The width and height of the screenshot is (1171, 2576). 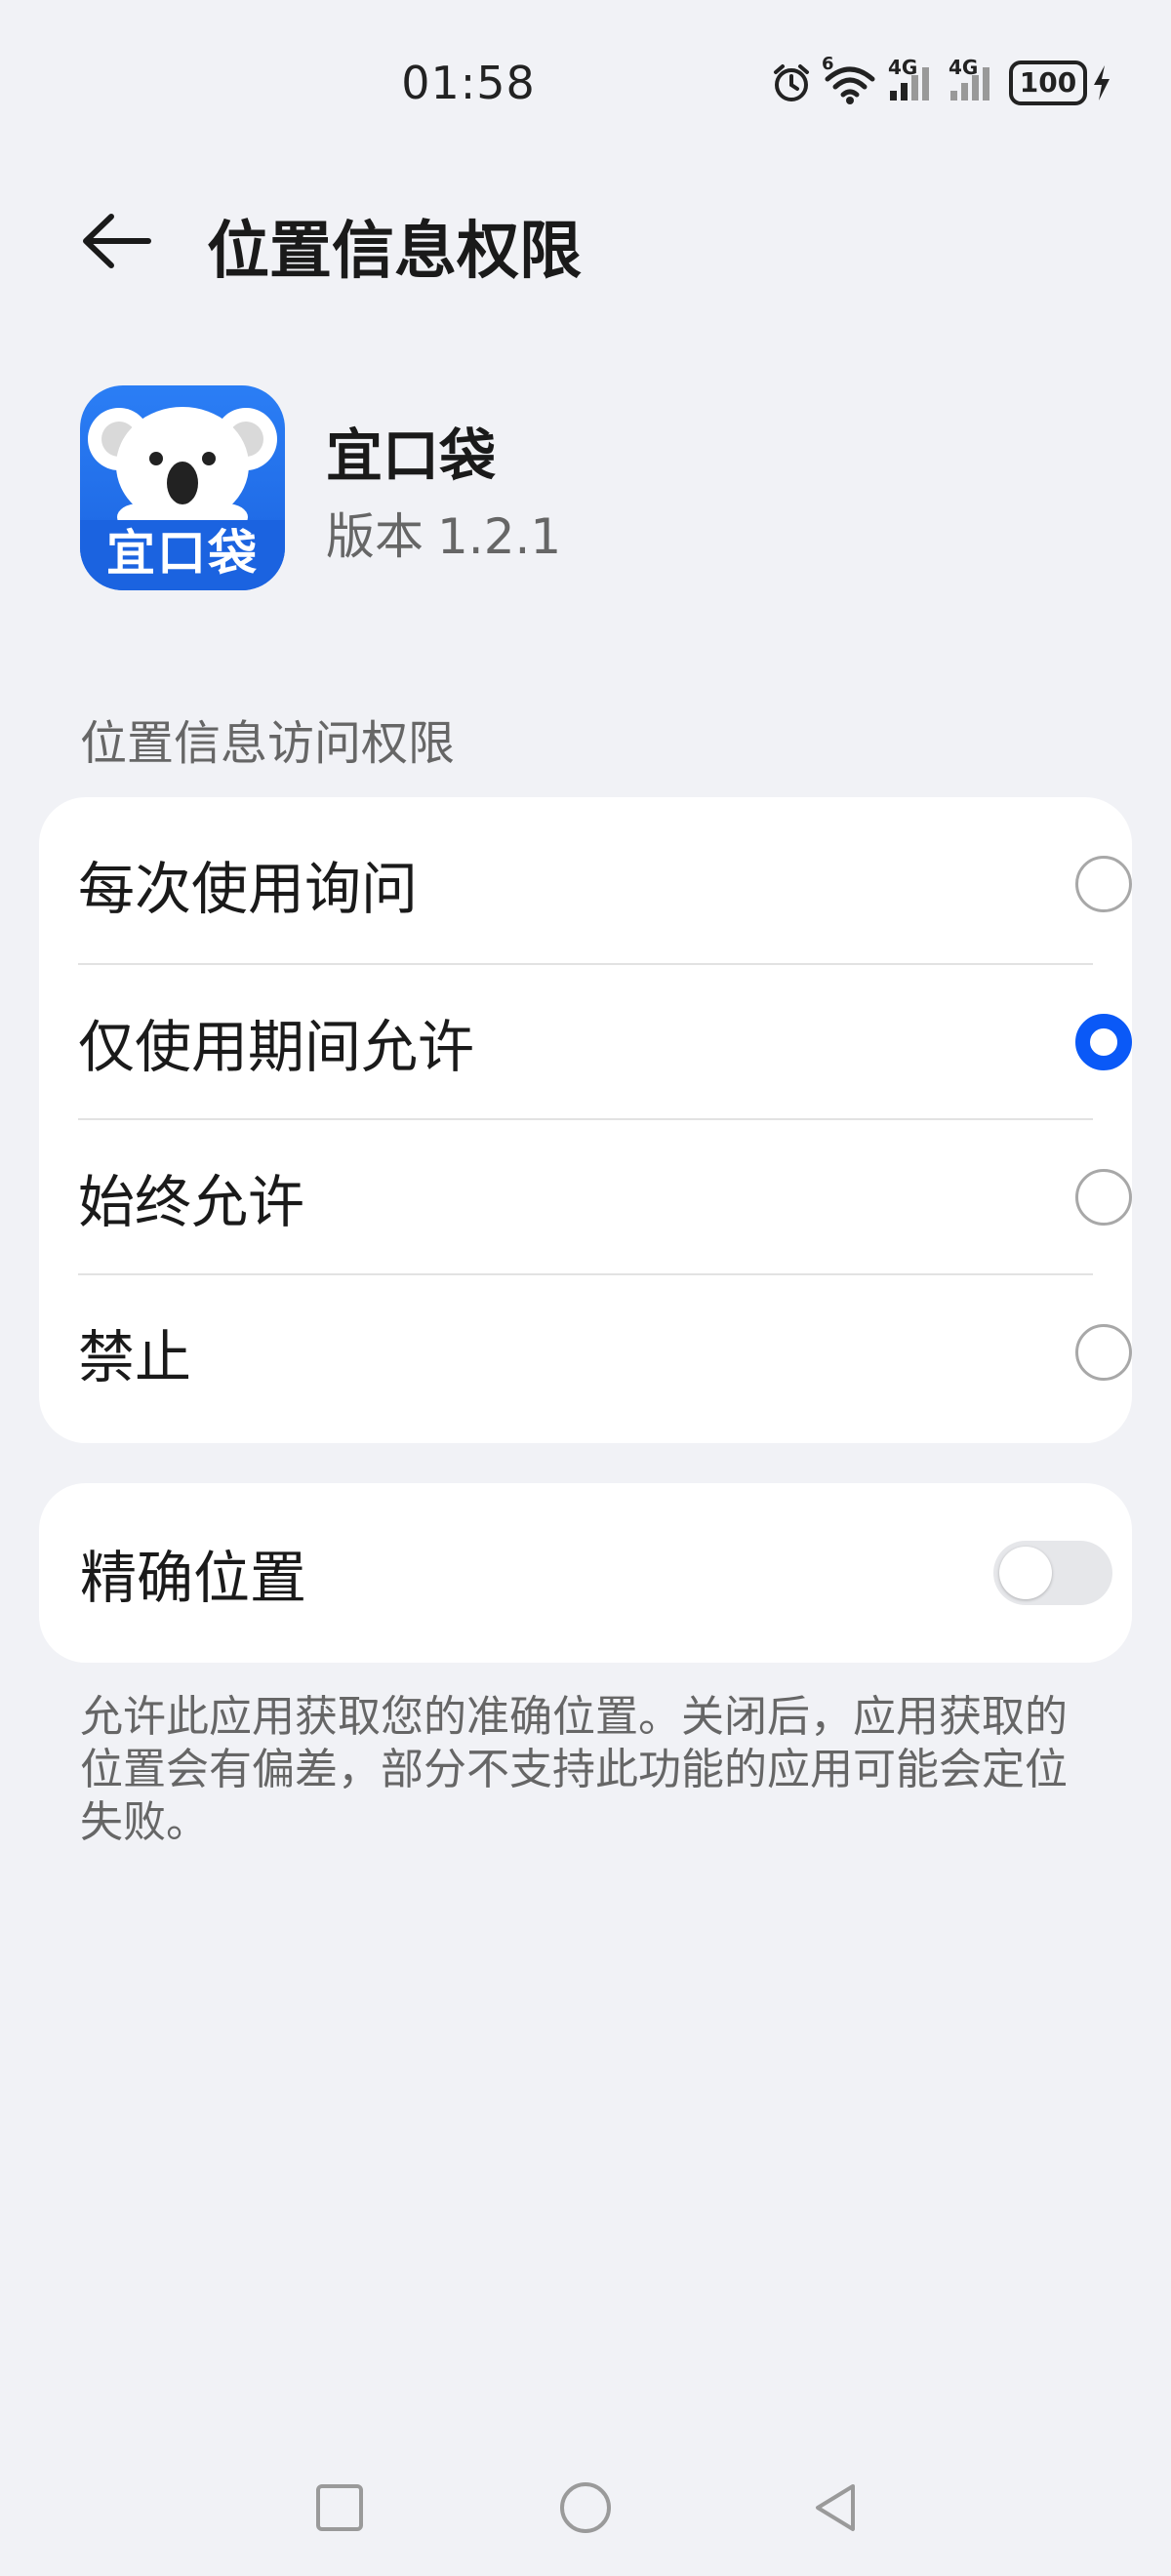 I want to click on status-icons: 6 4G 4G 100, so click(x=941, y=79).